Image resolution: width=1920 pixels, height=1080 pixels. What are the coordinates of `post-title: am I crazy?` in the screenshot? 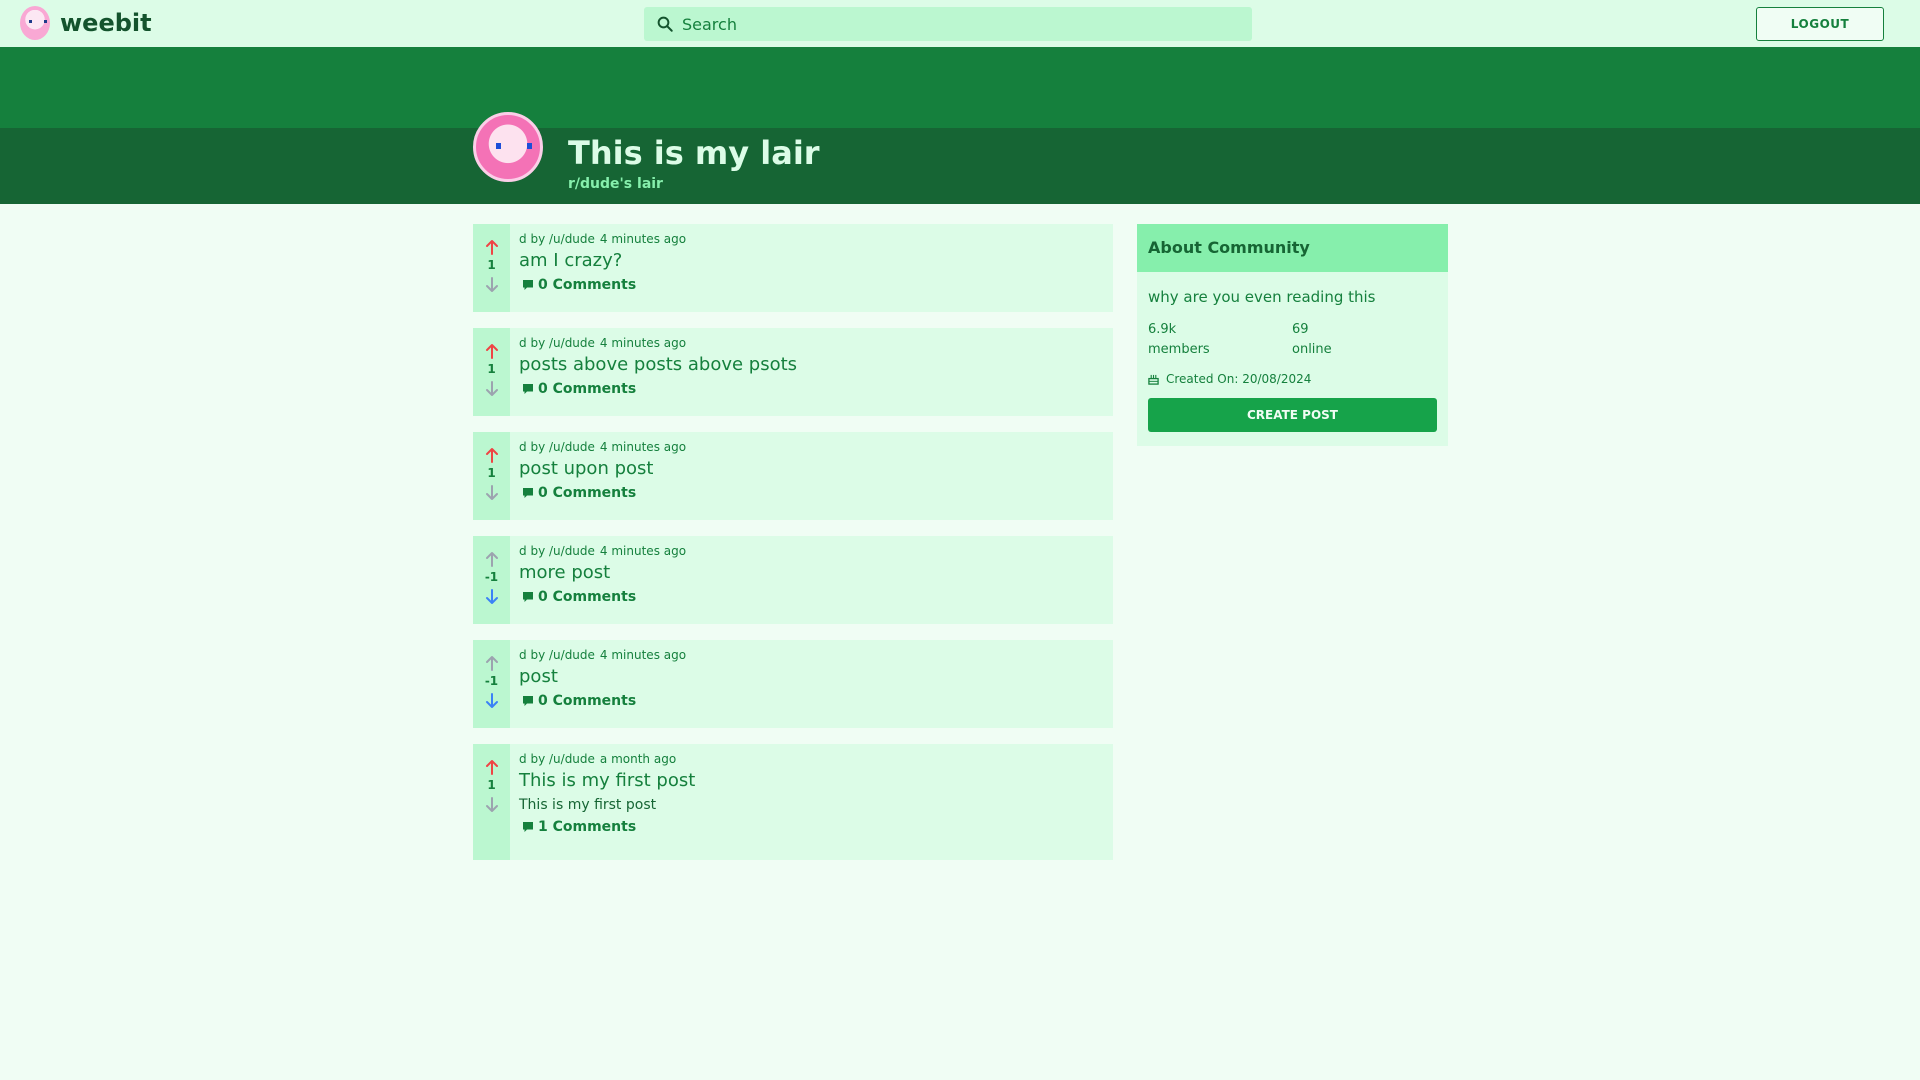 It's located at (811, 260).